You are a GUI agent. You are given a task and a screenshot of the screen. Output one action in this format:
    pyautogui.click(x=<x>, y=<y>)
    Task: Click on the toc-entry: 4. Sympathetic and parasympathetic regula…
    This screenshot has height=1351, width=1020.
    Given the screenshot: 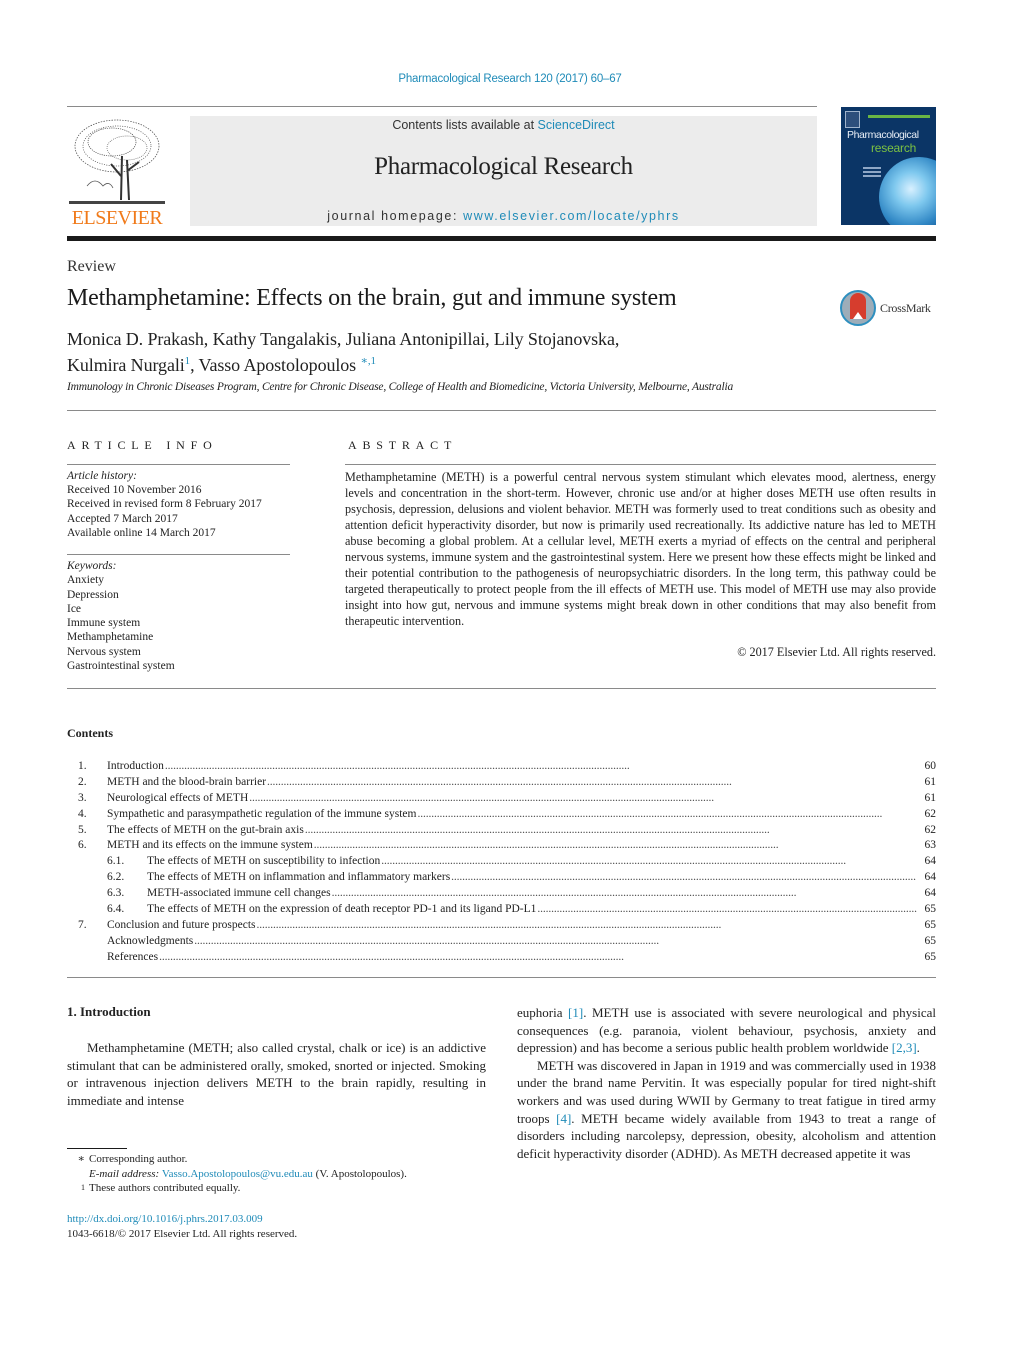 What is the action you would take?
    pyautogui.click(x=501, y=815)
    